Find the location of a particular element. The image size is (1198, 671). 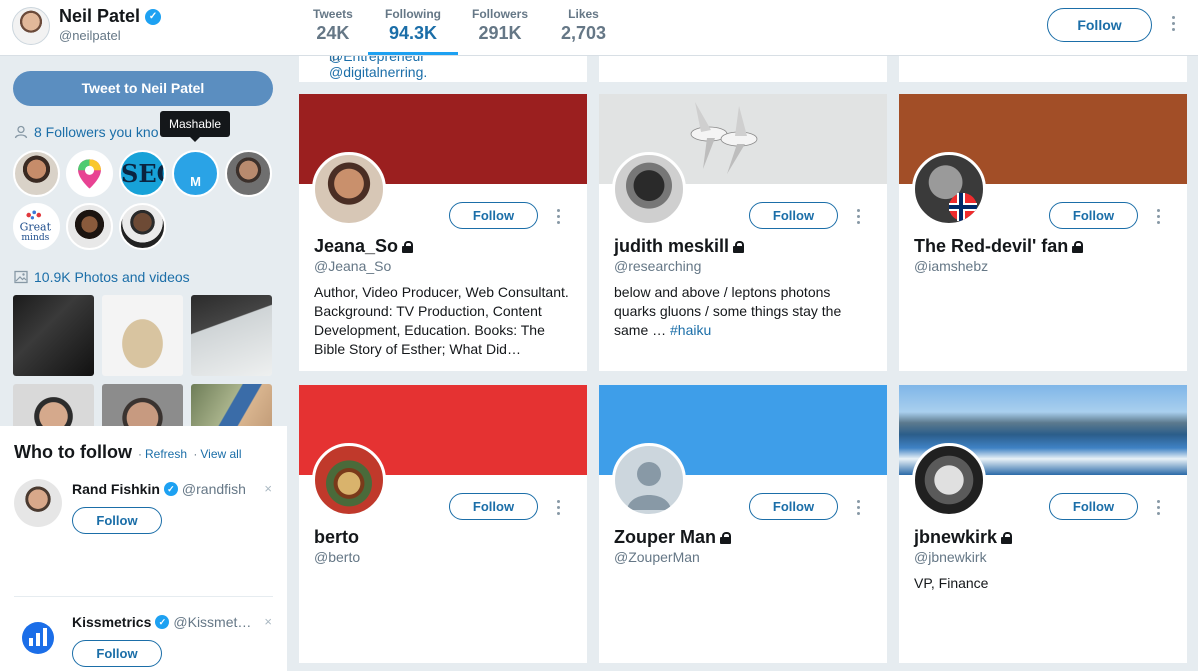

default-avatar-icon is located at coordinates (649, 480).